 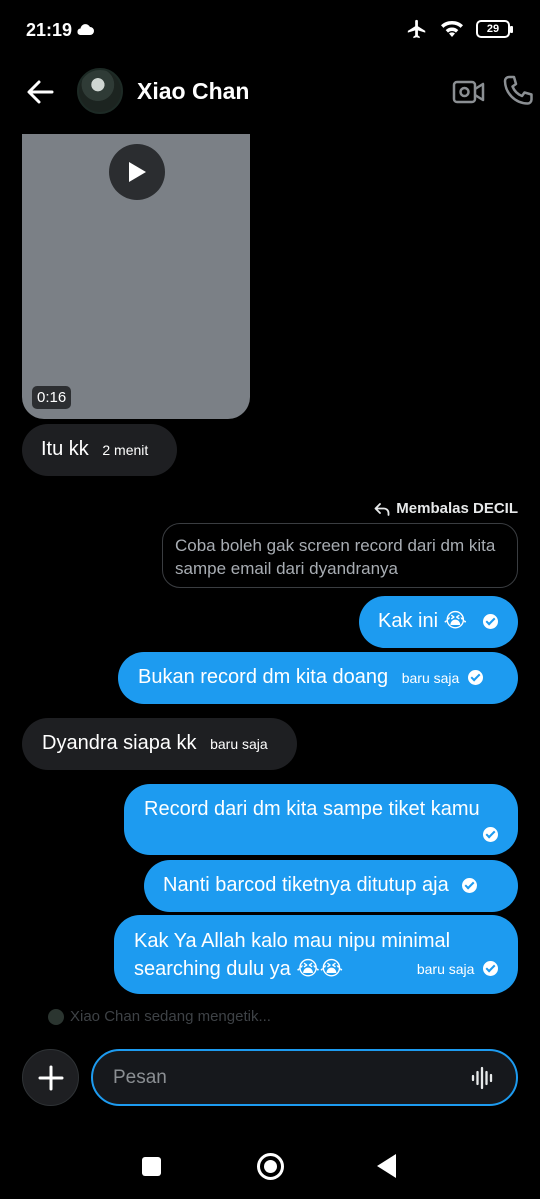 What do you see at coordinates (193, 91) in the screenshot?
I see `contact-name: Xiao Chan` at bounding box center [193, 91].